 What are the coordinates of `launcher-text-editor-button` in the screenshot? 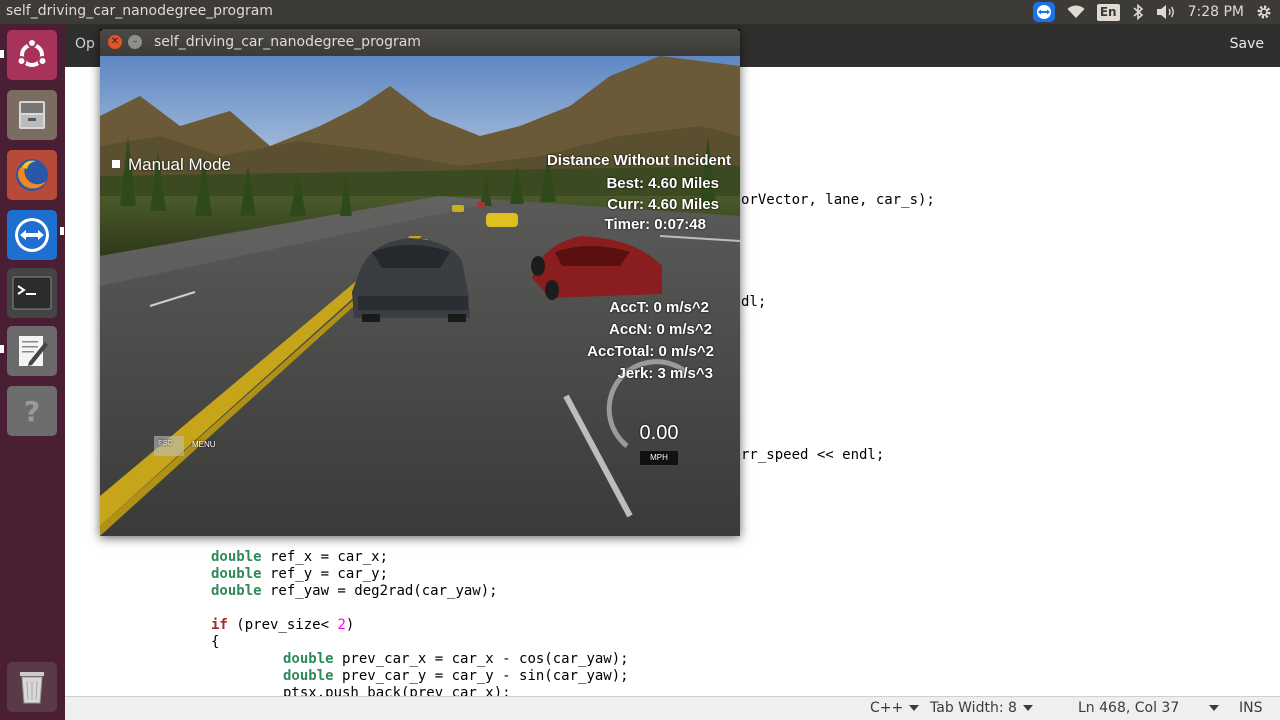 It's located at (32, 351).